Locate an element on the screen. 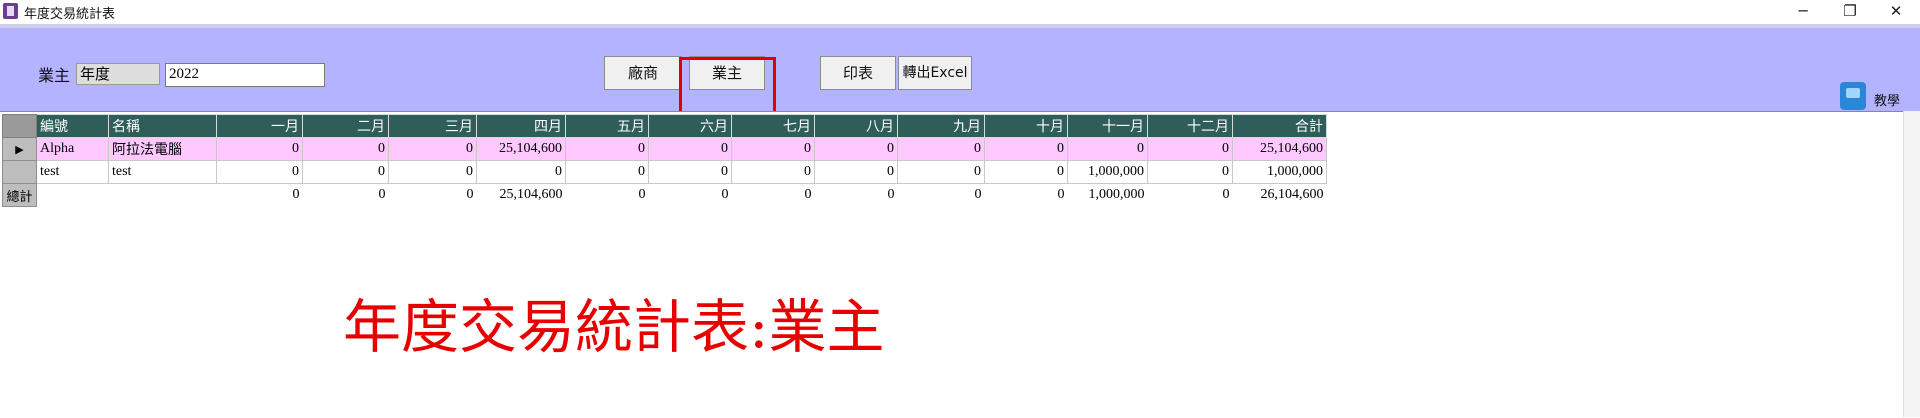  column-header: 十月 is located at coordinates (1026, 126).